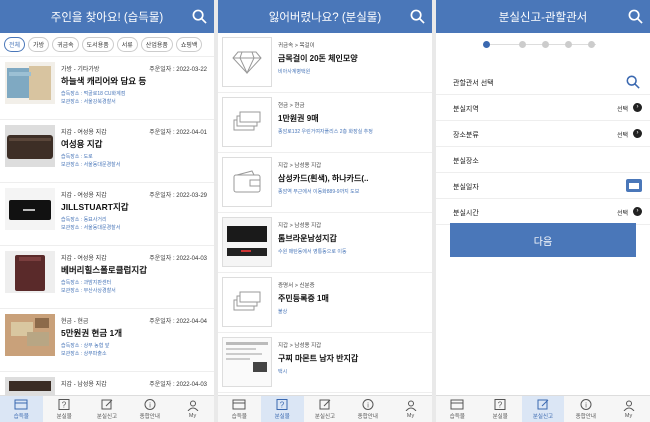  I want to click on category-chips: 전체 가방 귀금속 도서용품 서류 산업용품 쇼핑백, so click(107, 45).